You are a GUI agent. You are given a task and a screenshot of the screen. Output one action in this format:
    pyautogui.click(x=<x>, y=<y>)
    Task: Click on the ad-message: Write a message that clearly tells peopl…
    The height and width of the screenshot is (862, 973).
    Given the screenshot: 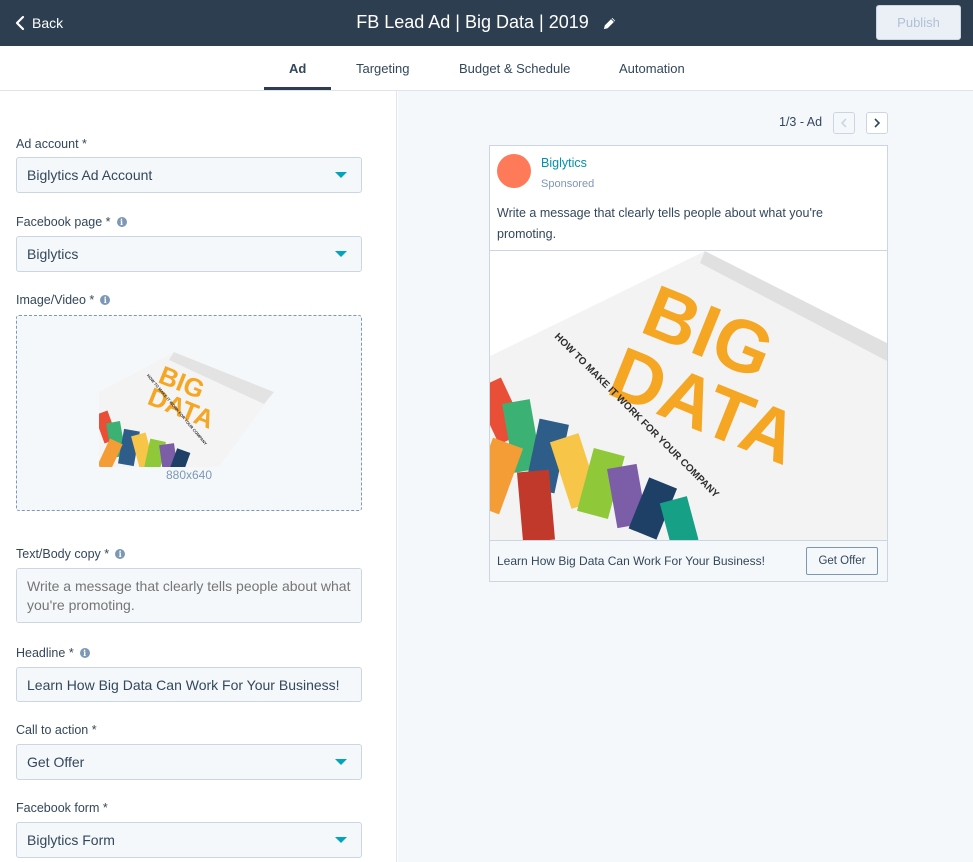 What is the action you would take?
    pyautogui.click(x=660, y=223)
    